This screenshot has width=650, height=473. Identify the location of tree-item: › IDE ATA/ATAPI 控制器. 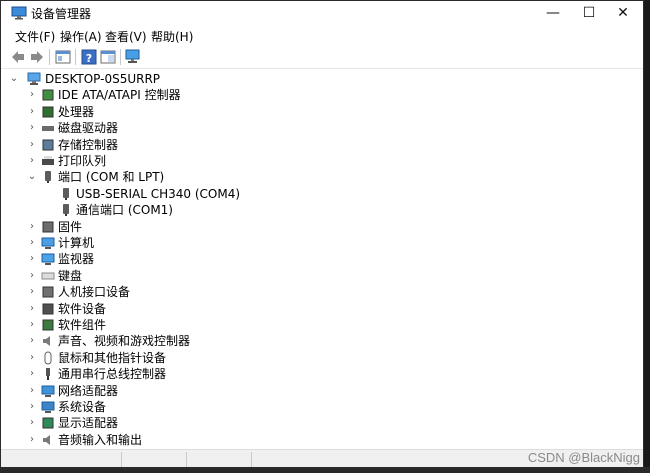
(227, 95).